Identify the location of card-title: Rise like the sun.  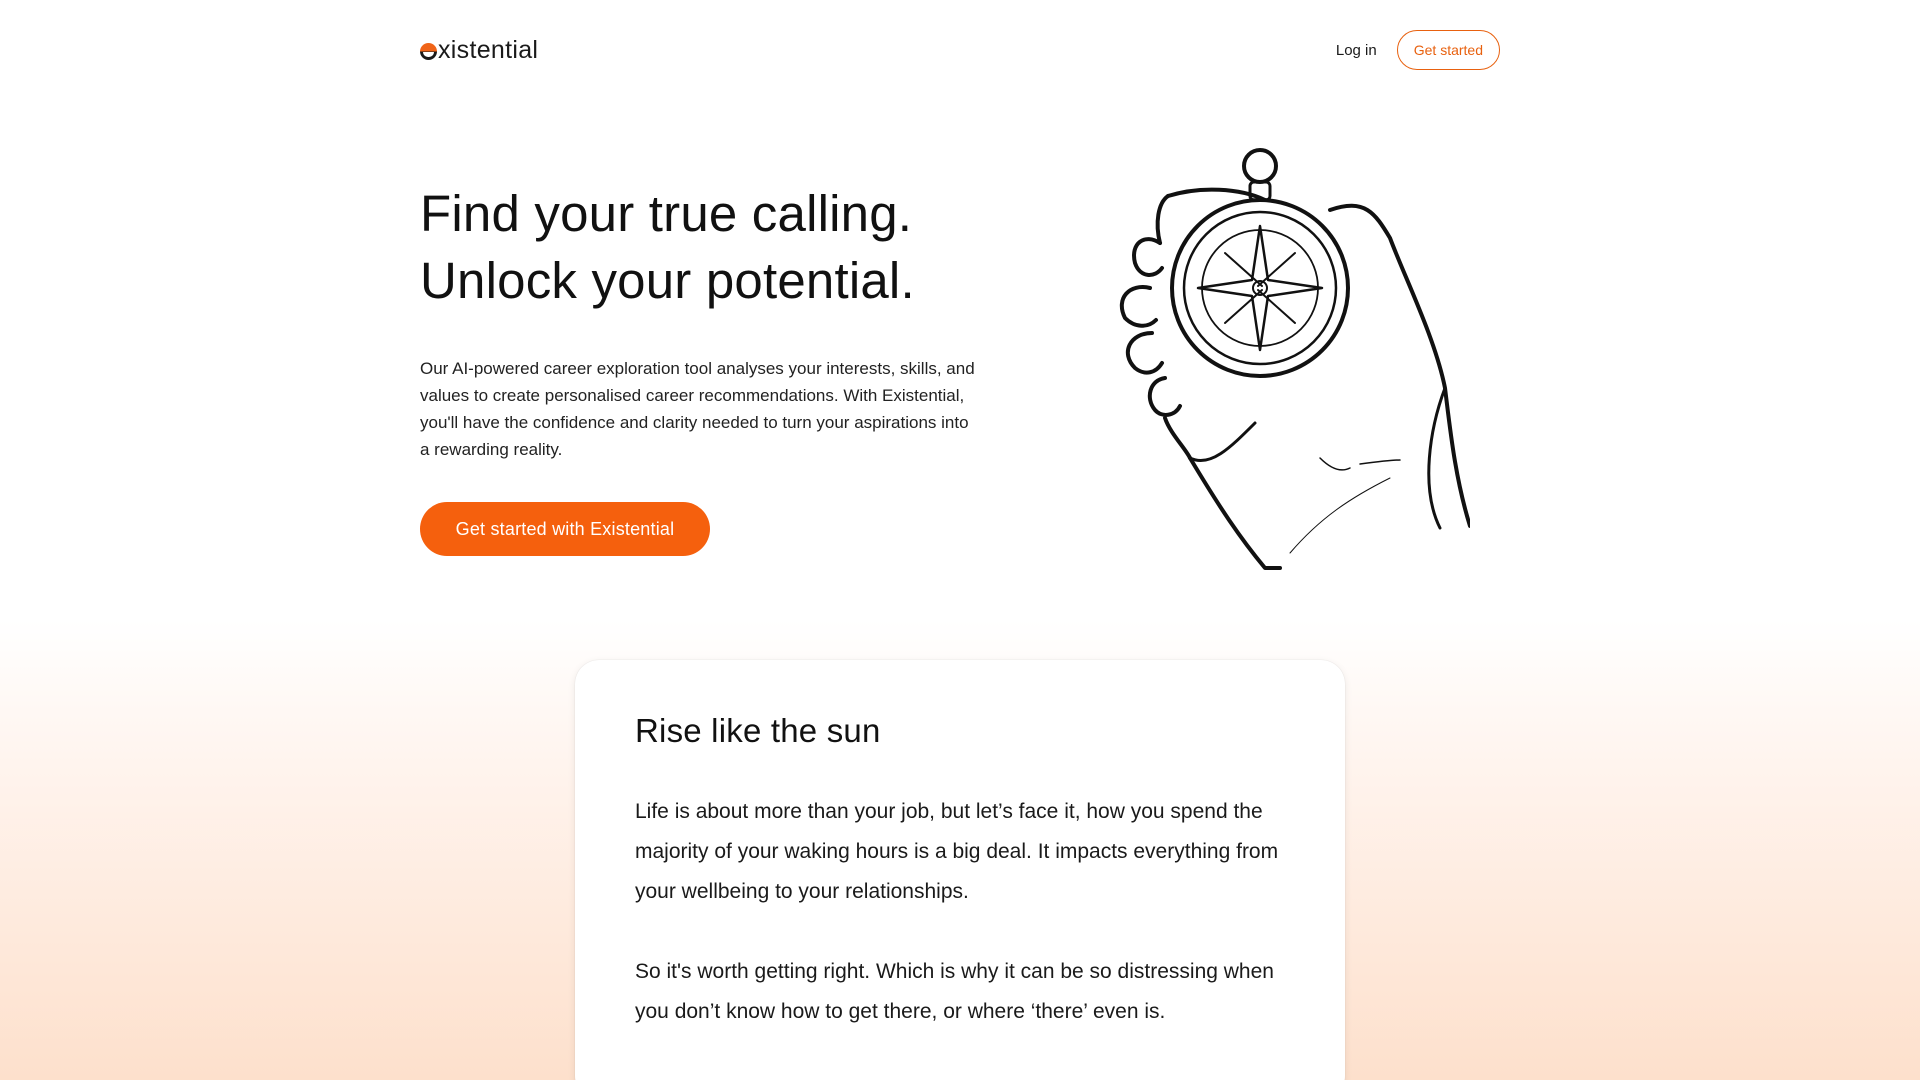
(758, 730).